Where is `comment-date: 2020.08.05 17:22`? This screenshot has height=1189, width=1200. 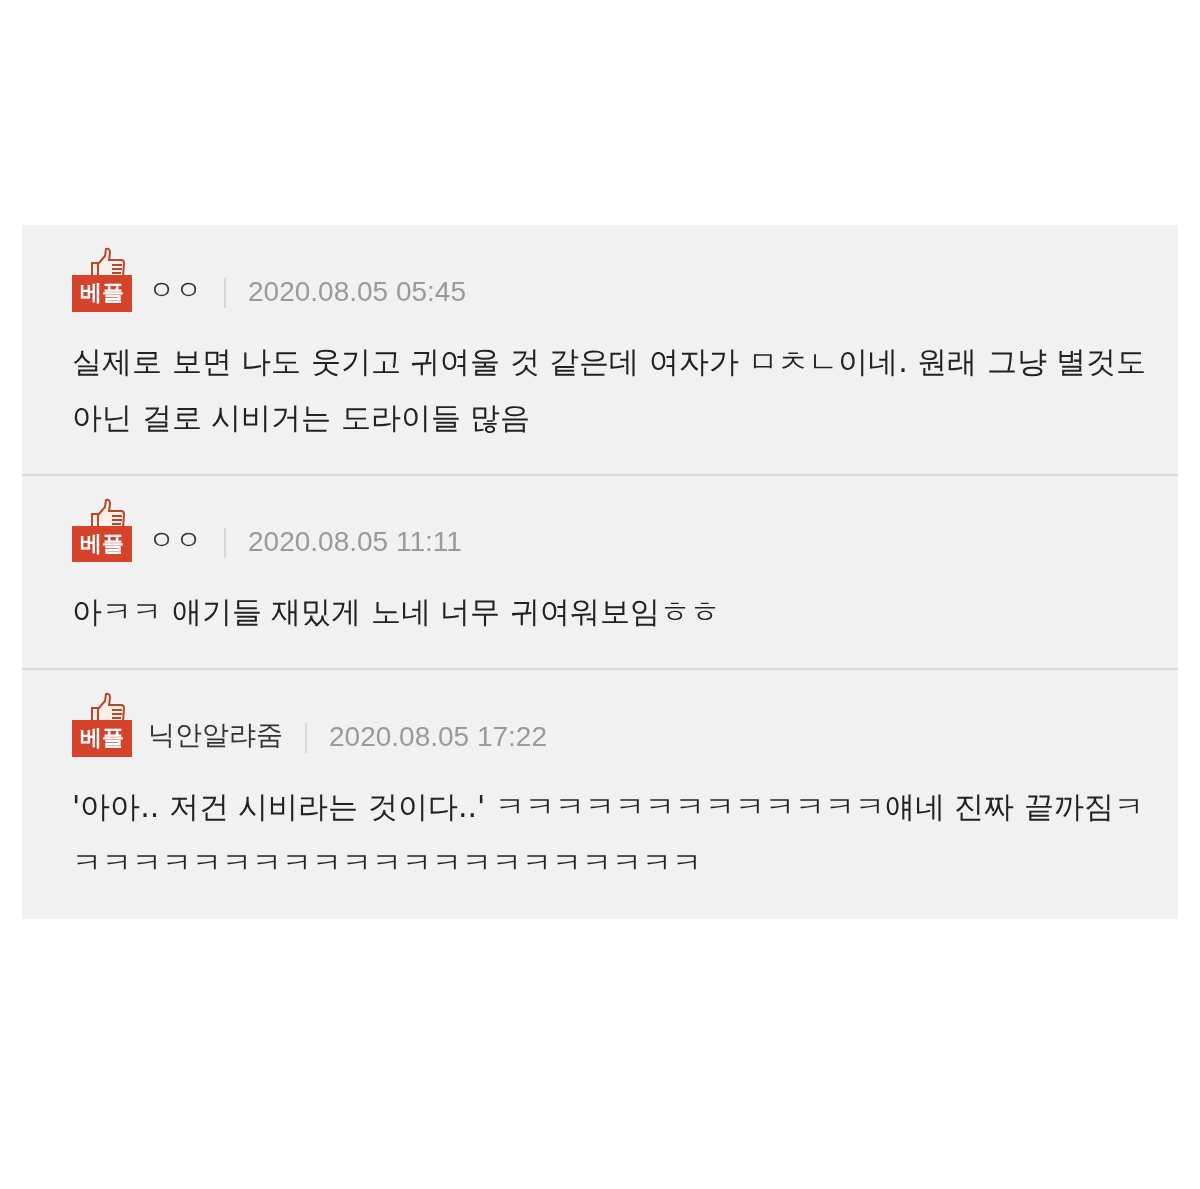 comment-date: 2020.08.05 17:22 is located at coordinates (438, 737).